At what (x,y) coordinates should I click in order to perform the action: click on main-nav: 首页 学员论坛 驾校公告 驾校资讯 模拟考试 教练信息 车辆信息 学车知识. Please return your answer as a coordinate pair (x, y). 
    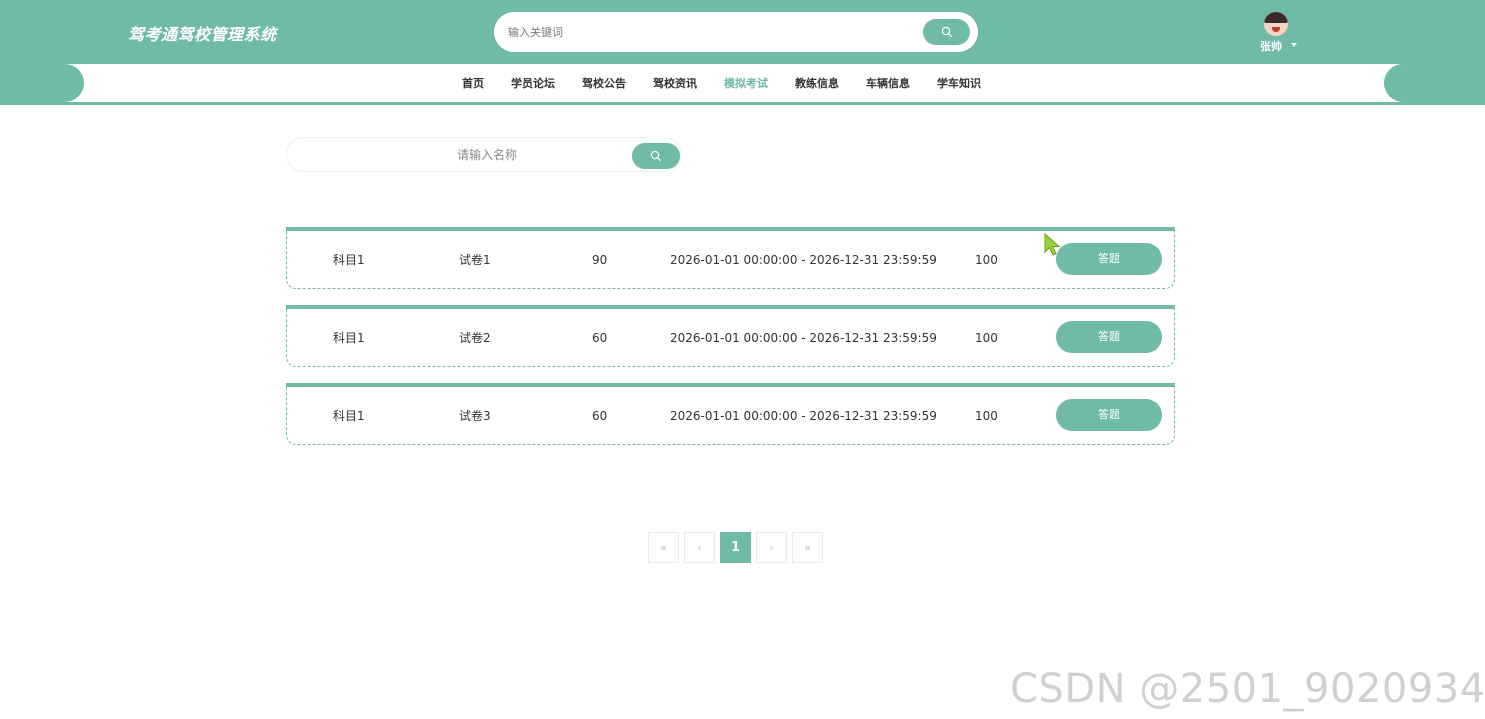
    Looking at the image, I should click on (742, 83).